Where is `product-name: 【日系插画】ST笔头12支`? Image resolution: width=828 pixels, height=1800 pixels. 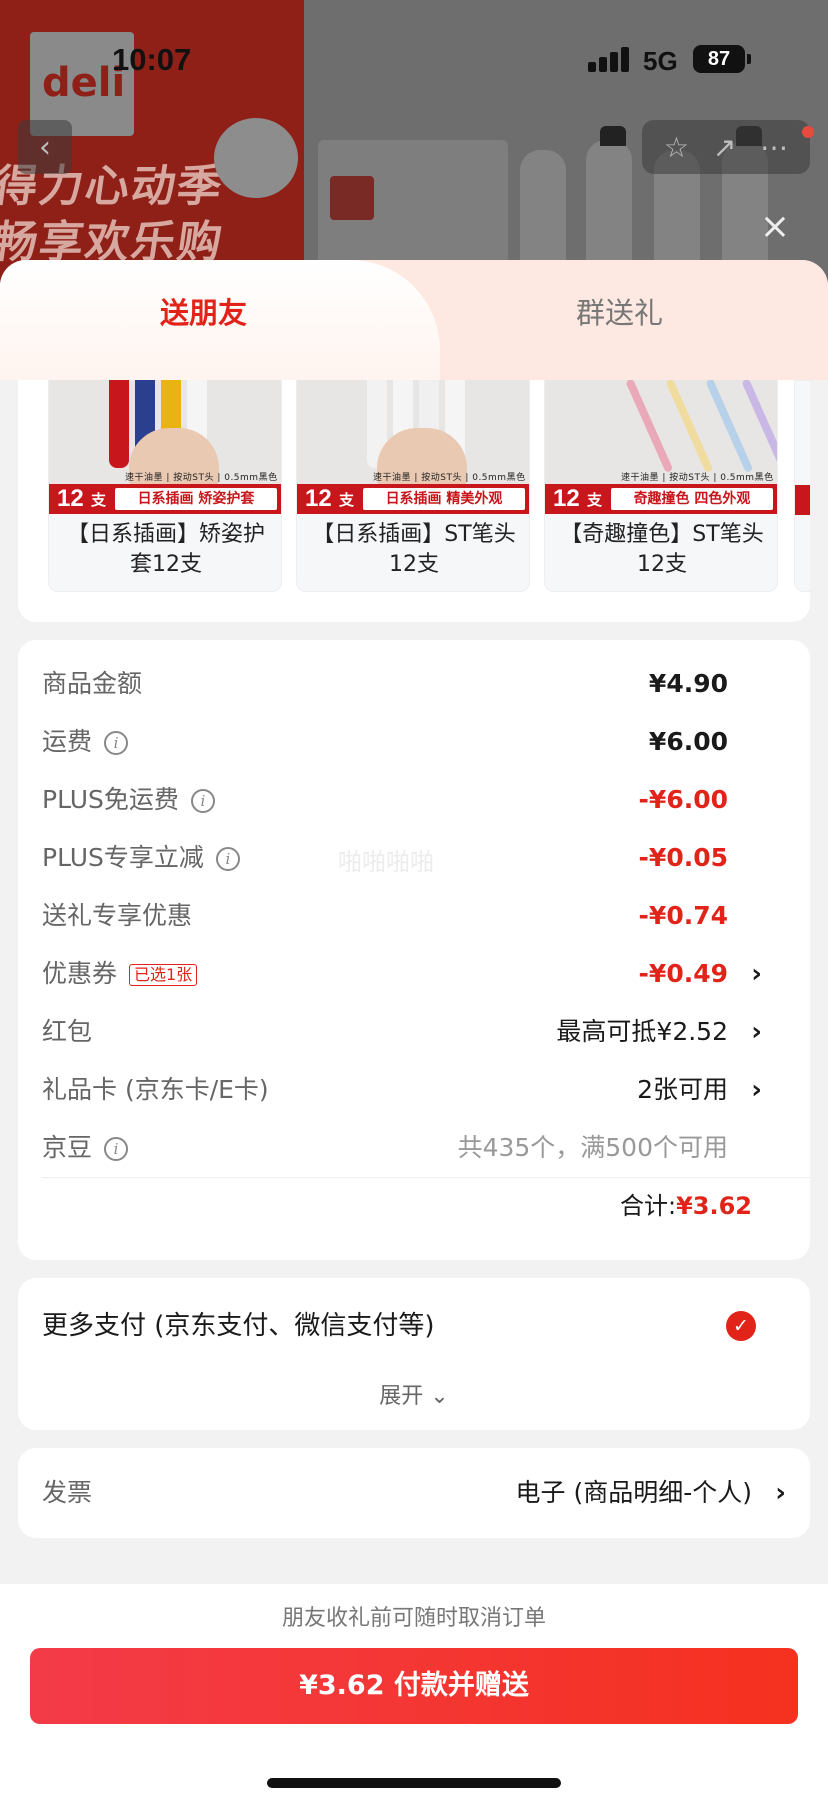
product-name: 【日系插画】ST笔头12支 is located at coordinates (414, 549).